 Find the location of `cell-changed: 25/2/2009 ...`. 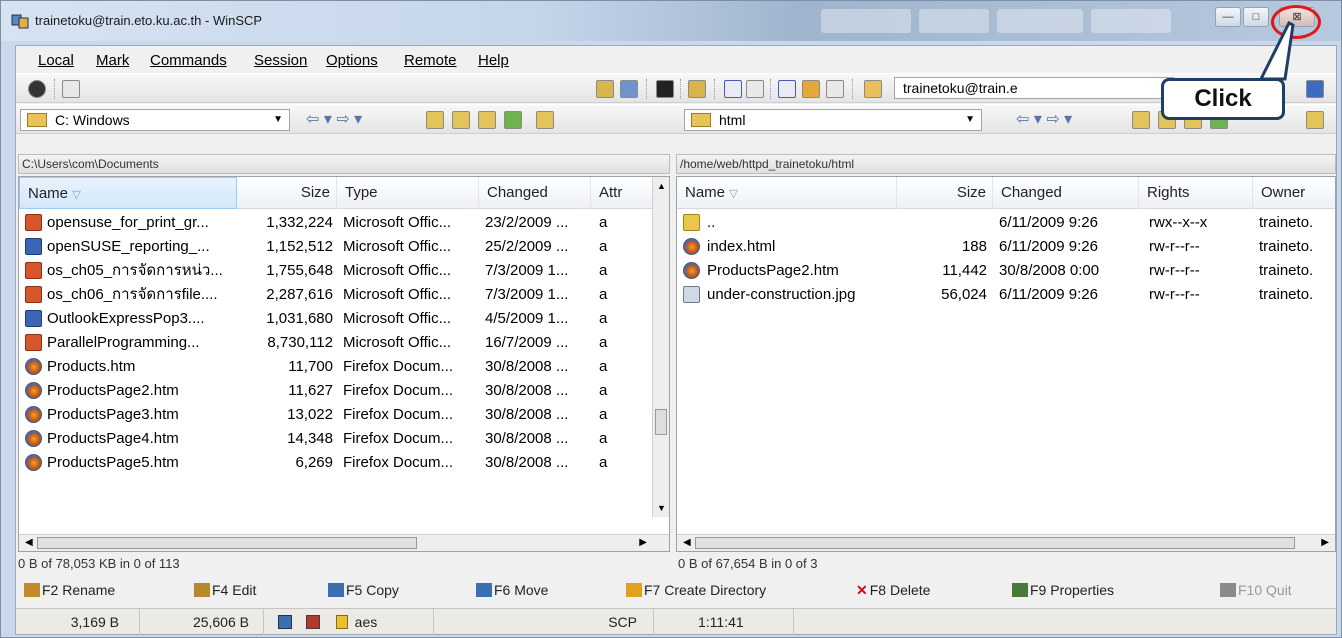

cell-changed: 25/2/2009 ... is located at coordinates (527, 246).